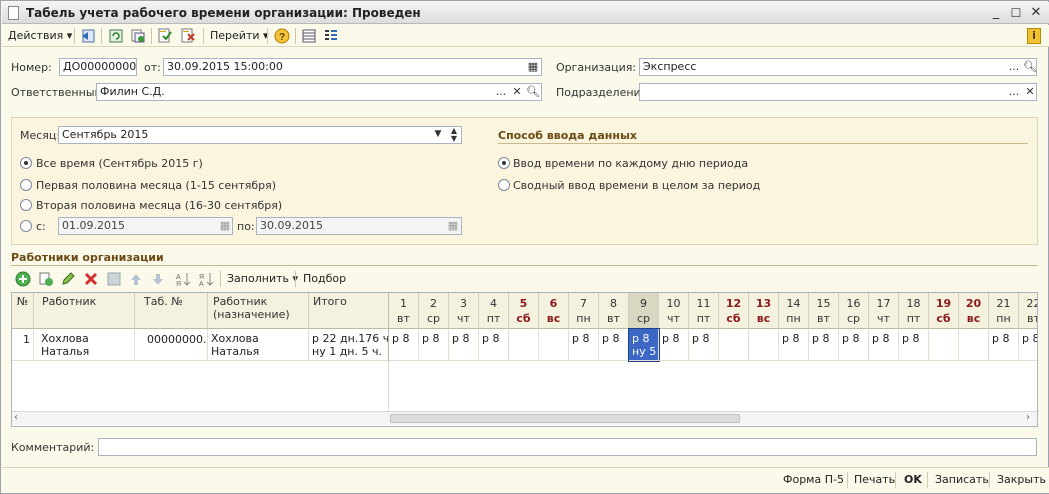 This screenshot has width=1049, height=494. What do you see at coordinates (704, 311) in the screenshot?
I see `day-header-11: 11 пт` at bounding box center [704, 311].